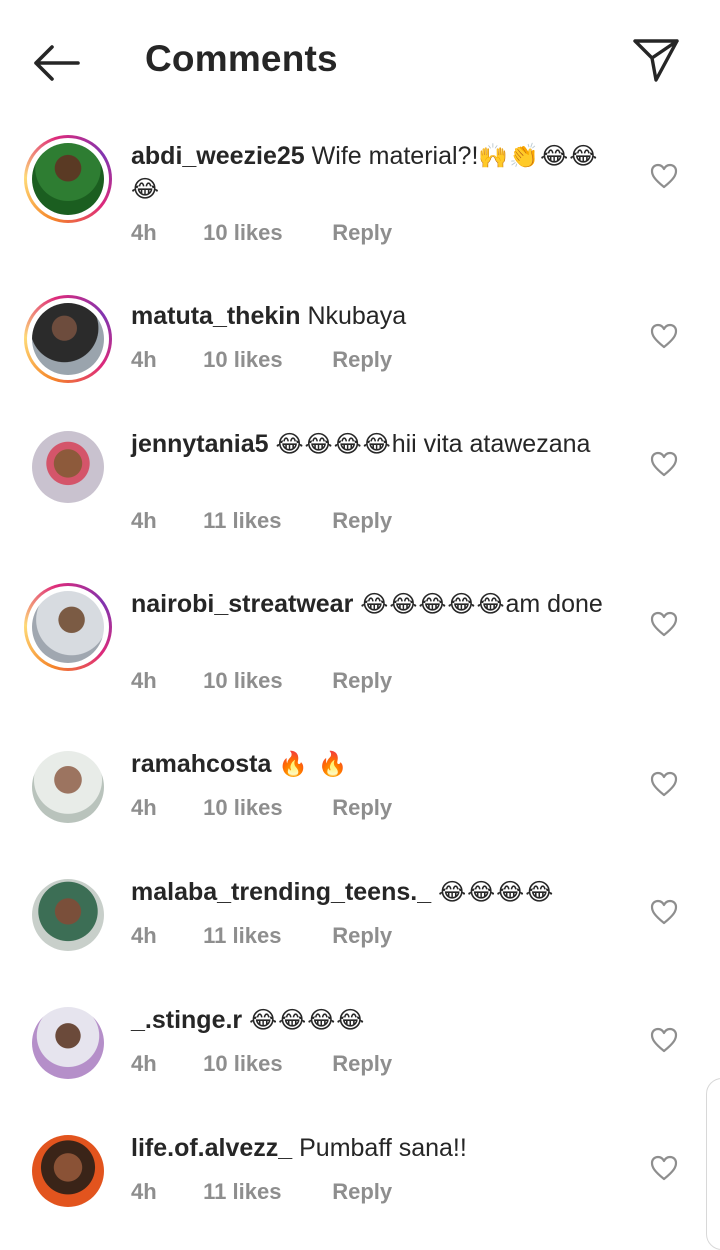 Image resolution: width=720 pixels, height=1250 pixels. What do you see at coordinates (376, 1020) in the screenshot?
I see `comment-text: _.stinge.r 😂😂😂😂` at bounding box center [376, 1020].